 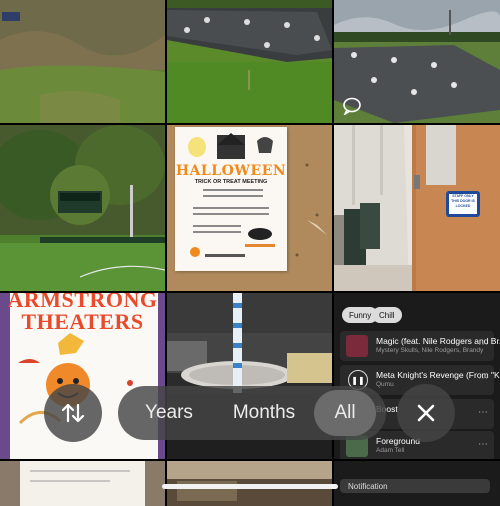 I want to click on home-indicator, so click(x=250, y=486).